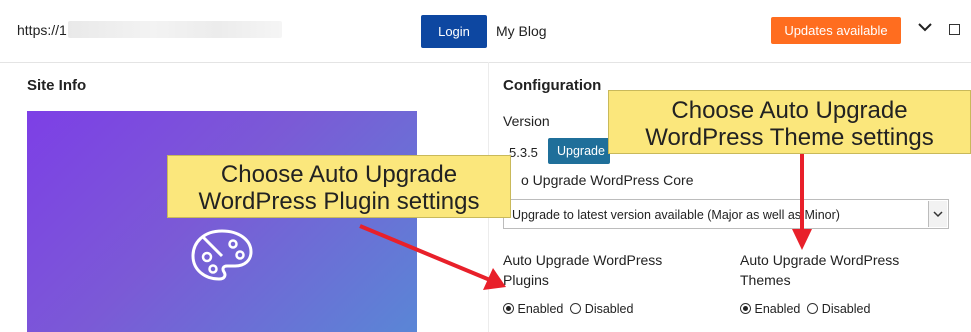  What do you see at coordinates (583, 260) in the screenshot?
I see `plugins-upgrade-label-line1: Auto Upgrade WordPress` at bounding box center [583, 260].